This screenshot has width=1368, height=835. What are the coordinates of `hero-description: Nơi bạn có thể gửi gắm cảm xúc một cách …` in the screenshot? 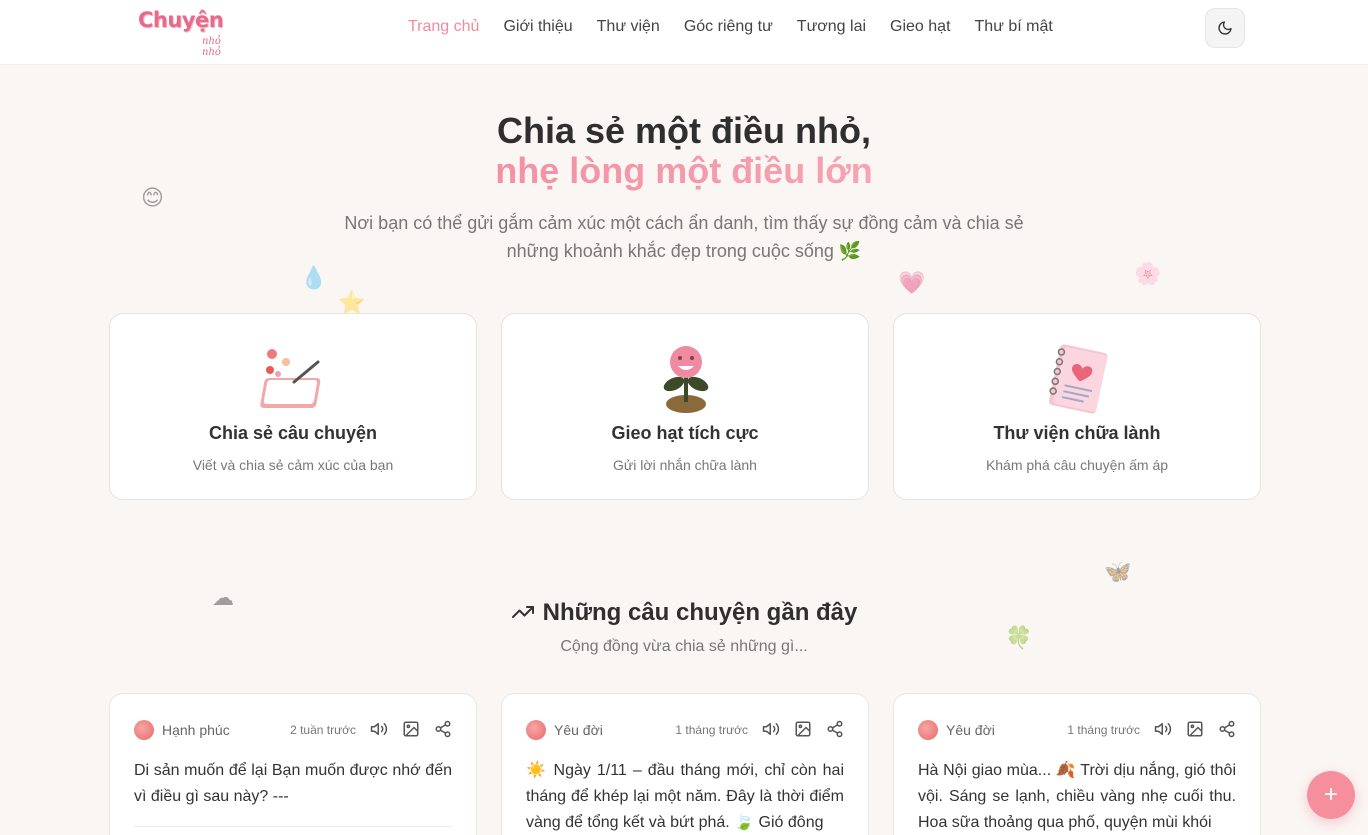 It's located at (684, 237).